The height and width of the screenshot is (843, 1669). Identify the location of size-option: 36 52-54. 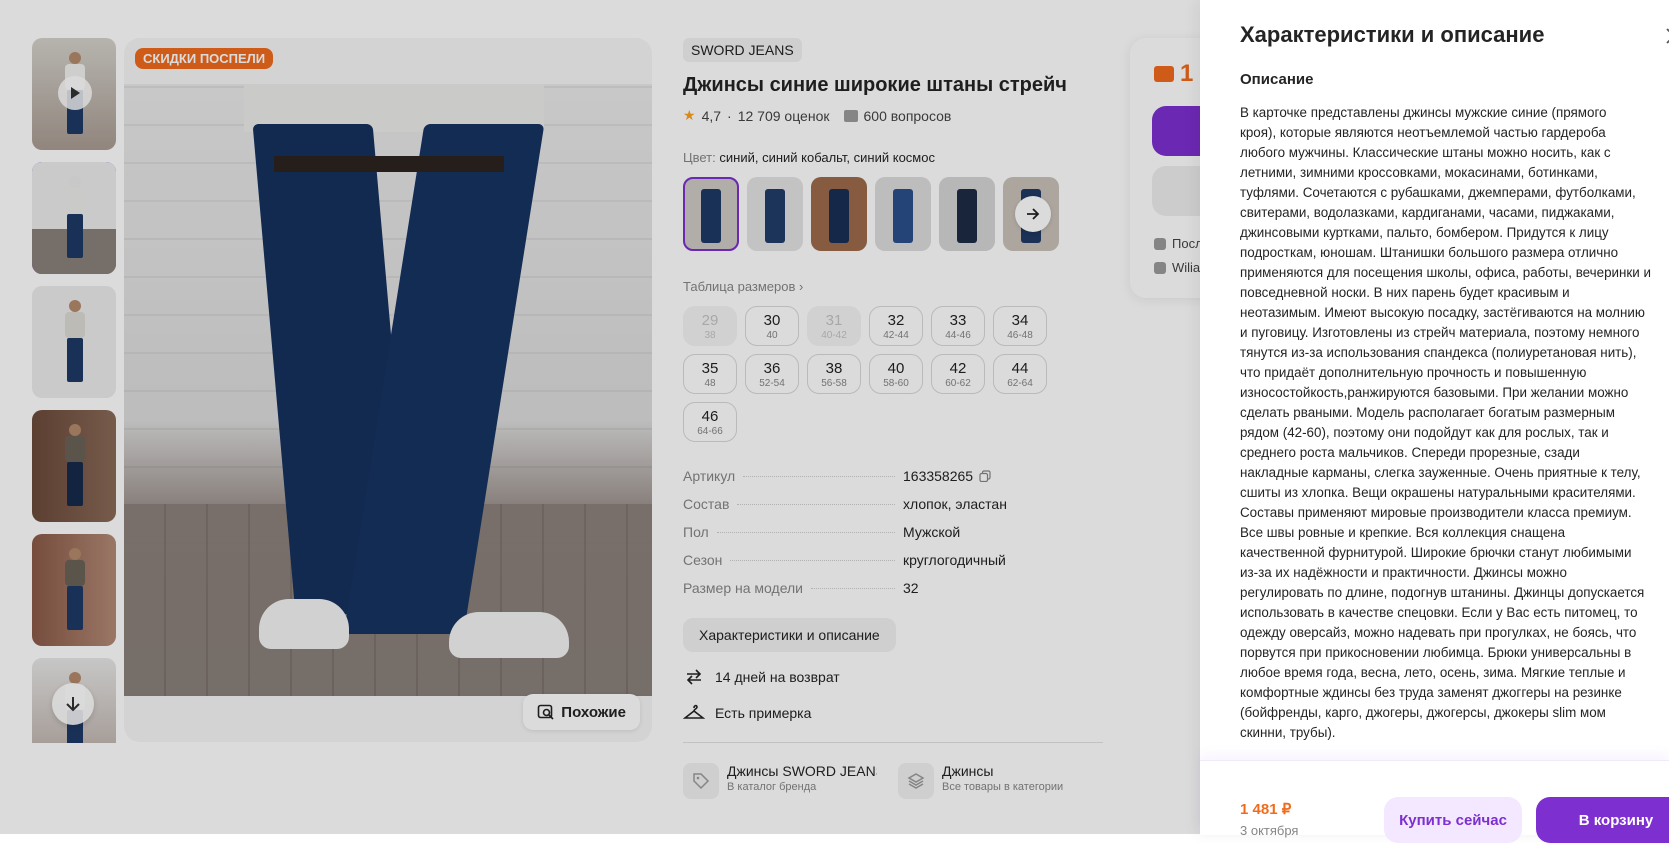
(772, 374).